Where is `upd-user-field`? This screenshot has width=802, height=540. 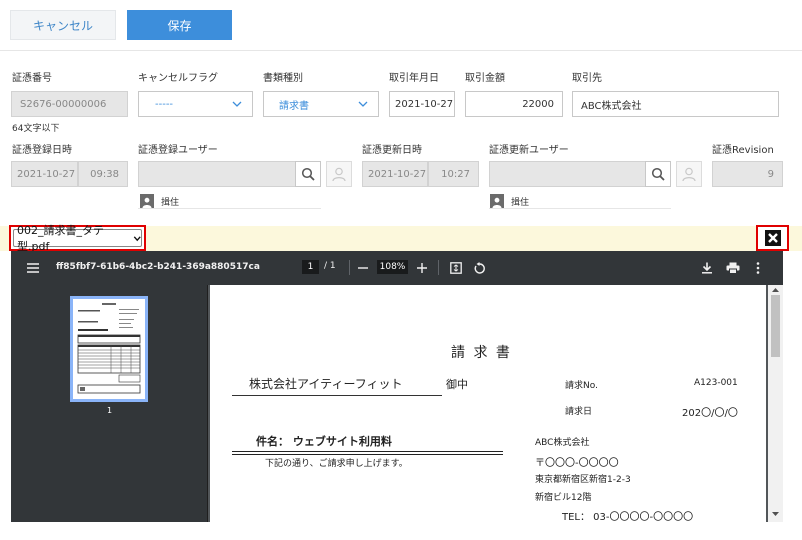
upd-user-field is located at coordinates (567, 174).